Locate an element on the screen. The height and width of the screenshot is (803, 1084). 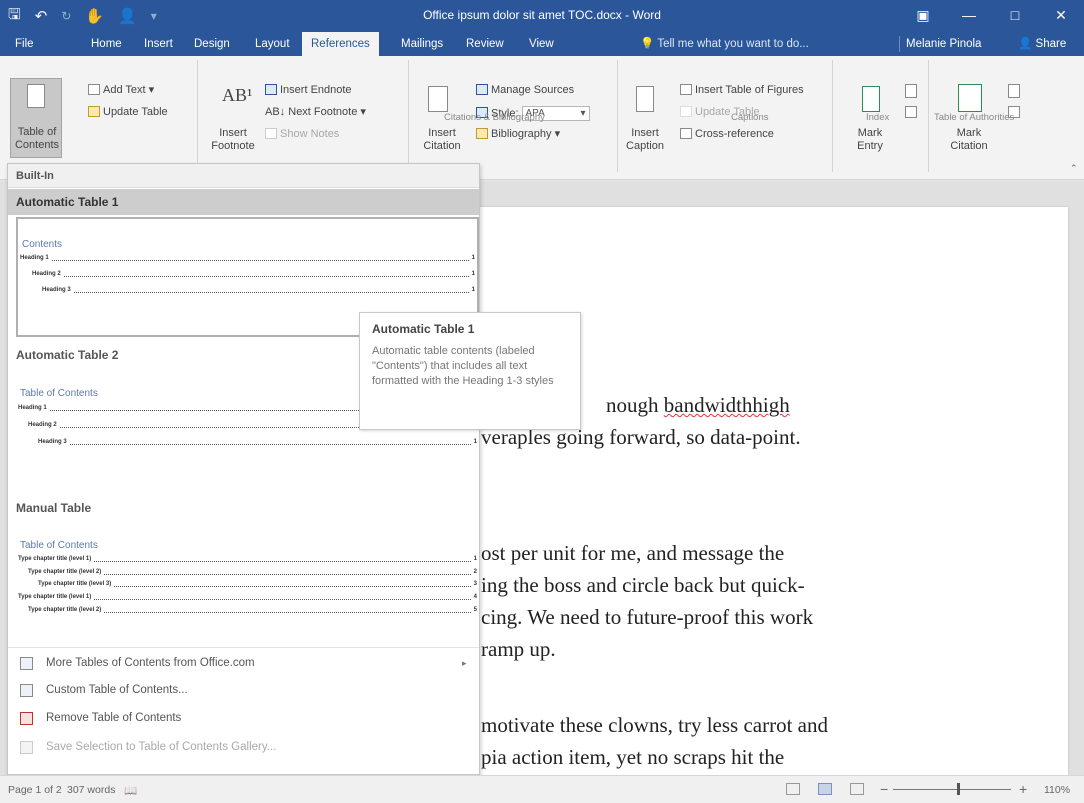
automatic-table-2-title: Automatic Table 2 is located at coordinates (67, 355).